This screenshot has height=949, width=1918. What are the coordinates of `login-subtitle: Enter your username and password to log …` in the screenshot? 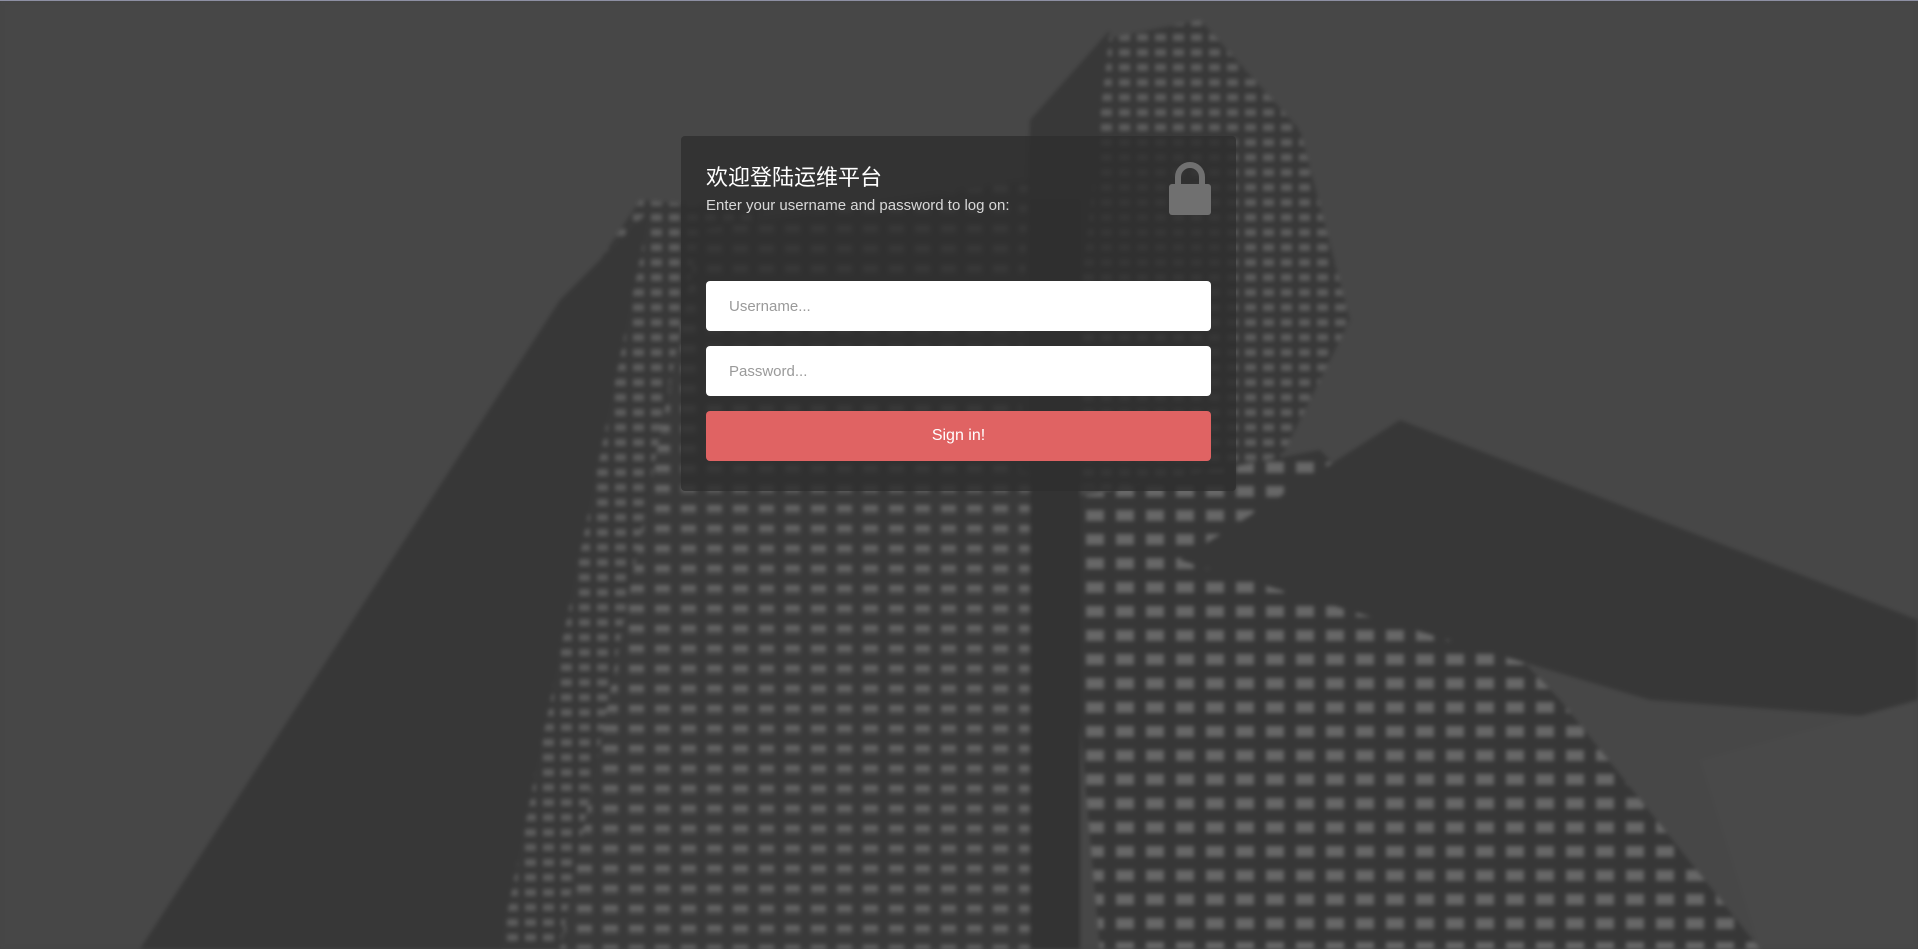 It's located at (858, 205).